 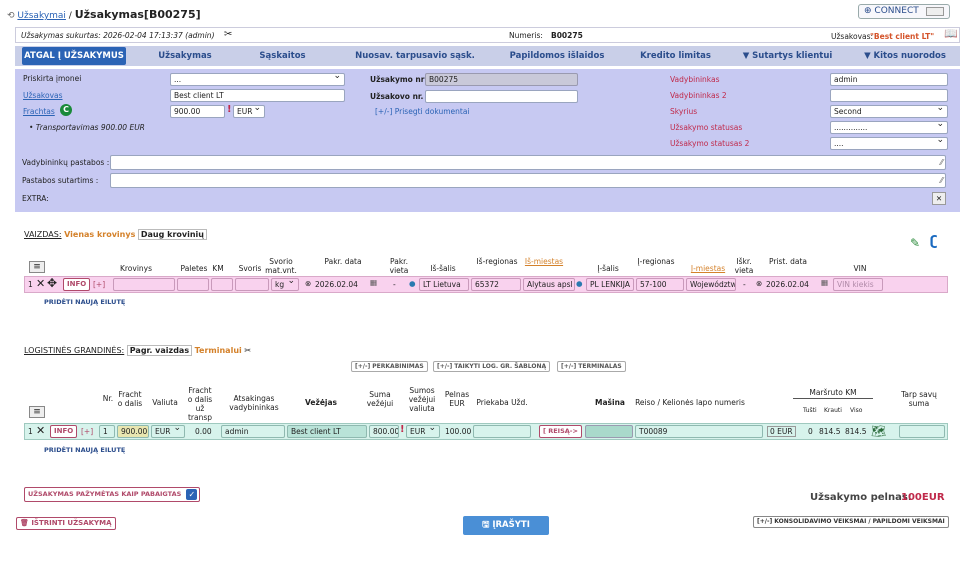 I want to click on connect-toggle, so click(x=935, y=11).